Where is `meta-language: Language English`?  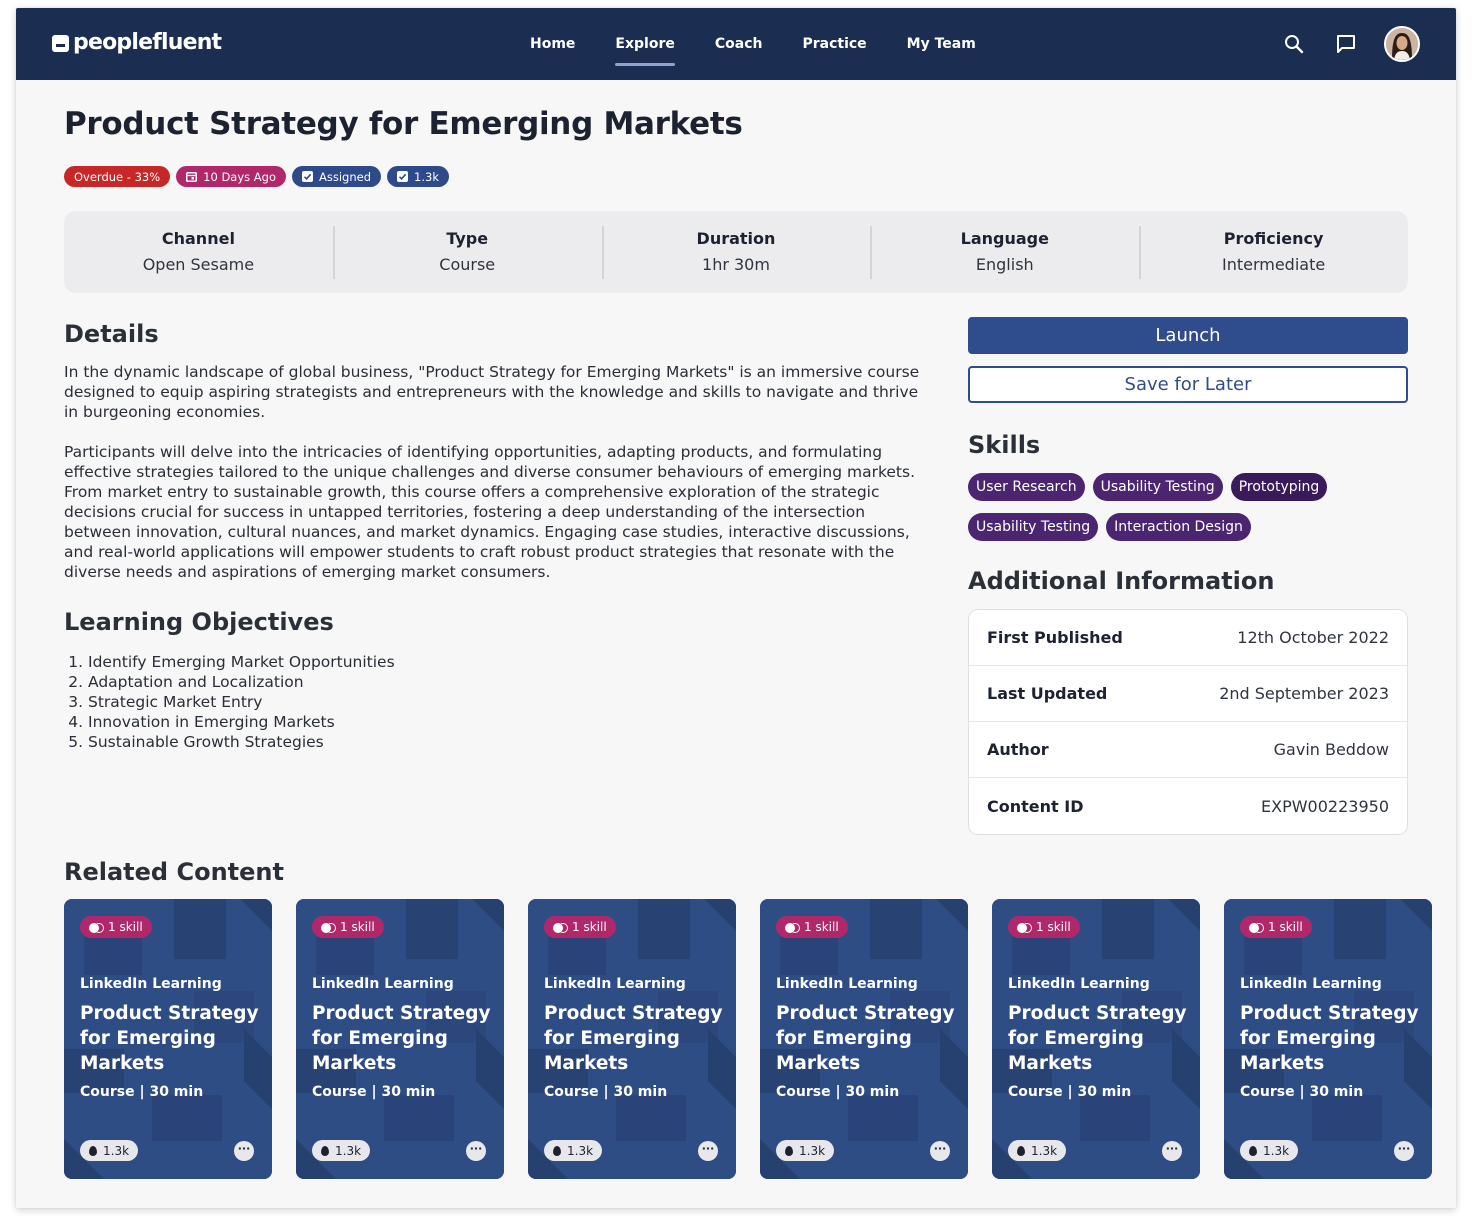 meta-language: Language English is located at coordinates (1004, 252).